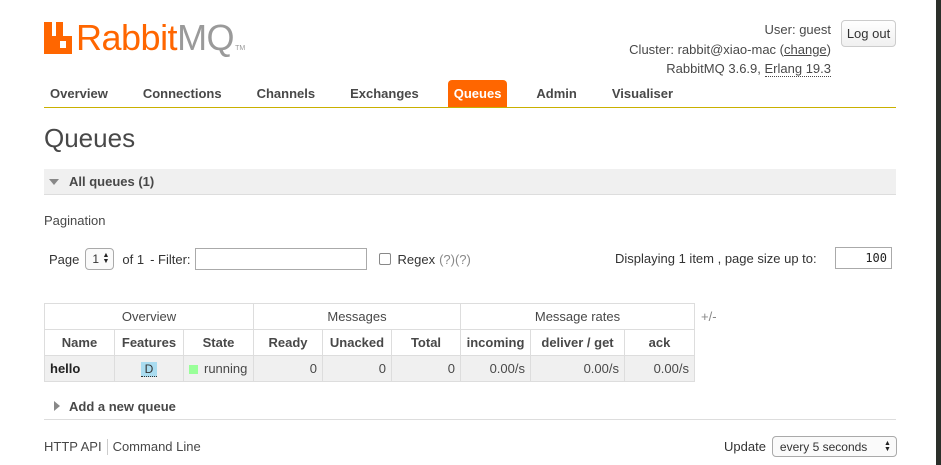 This screenshot has width=941, height=465. What do you see at coordinates (426, 342) in the screenshot?
I see `col-total: Total` at bounding box center [426, 342].